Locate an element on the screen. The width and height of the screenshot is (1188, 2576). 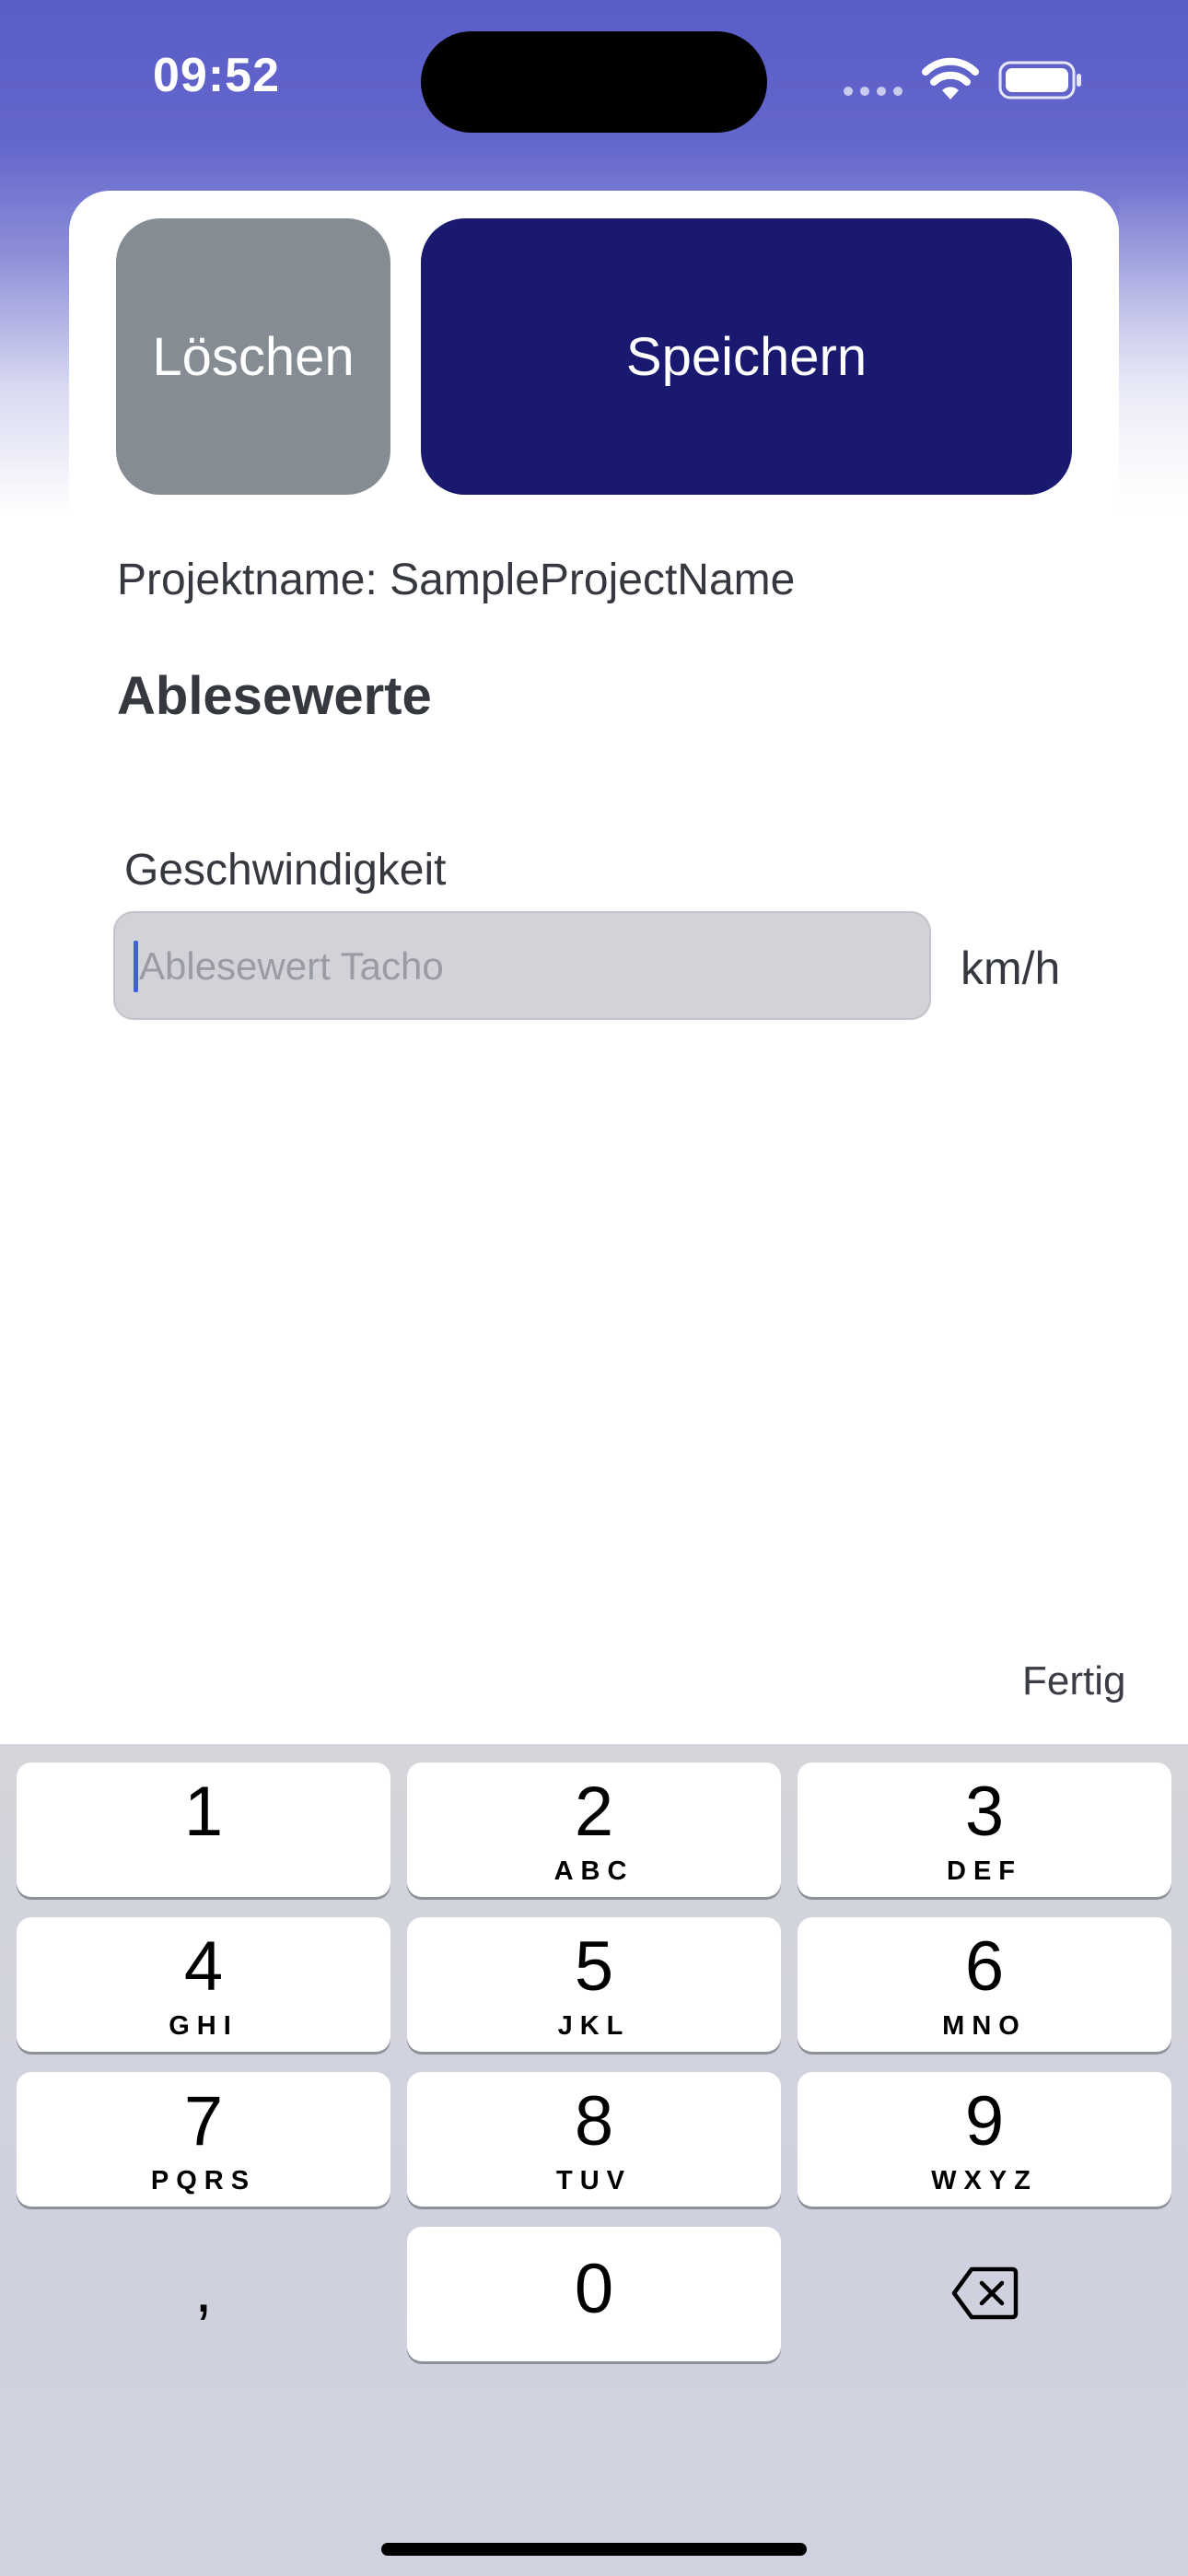
status-time: 09:52 is located at coordinates (216, 75).